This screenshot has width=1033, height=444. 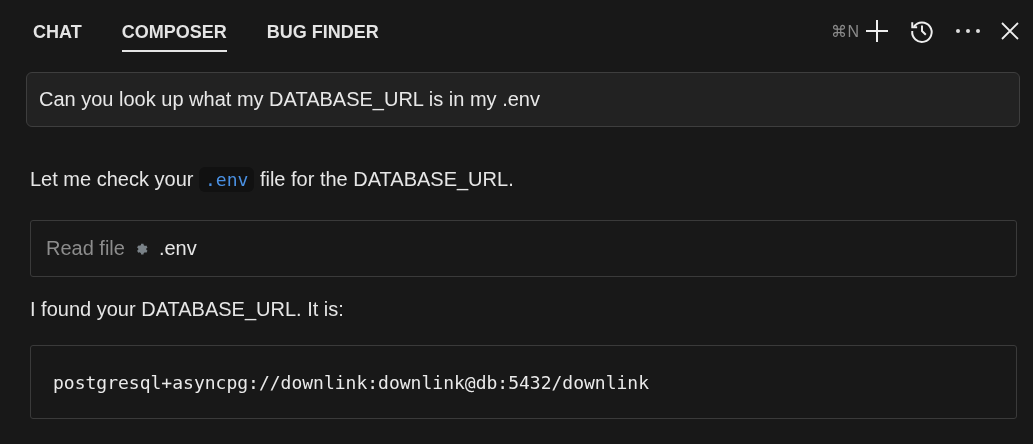 What do you see at coordinates (523, 99) in the screenshot?
I see `prompt-field: Can you look up what my DATABASE_URL is in my .env` at bounding box center [523, 99].